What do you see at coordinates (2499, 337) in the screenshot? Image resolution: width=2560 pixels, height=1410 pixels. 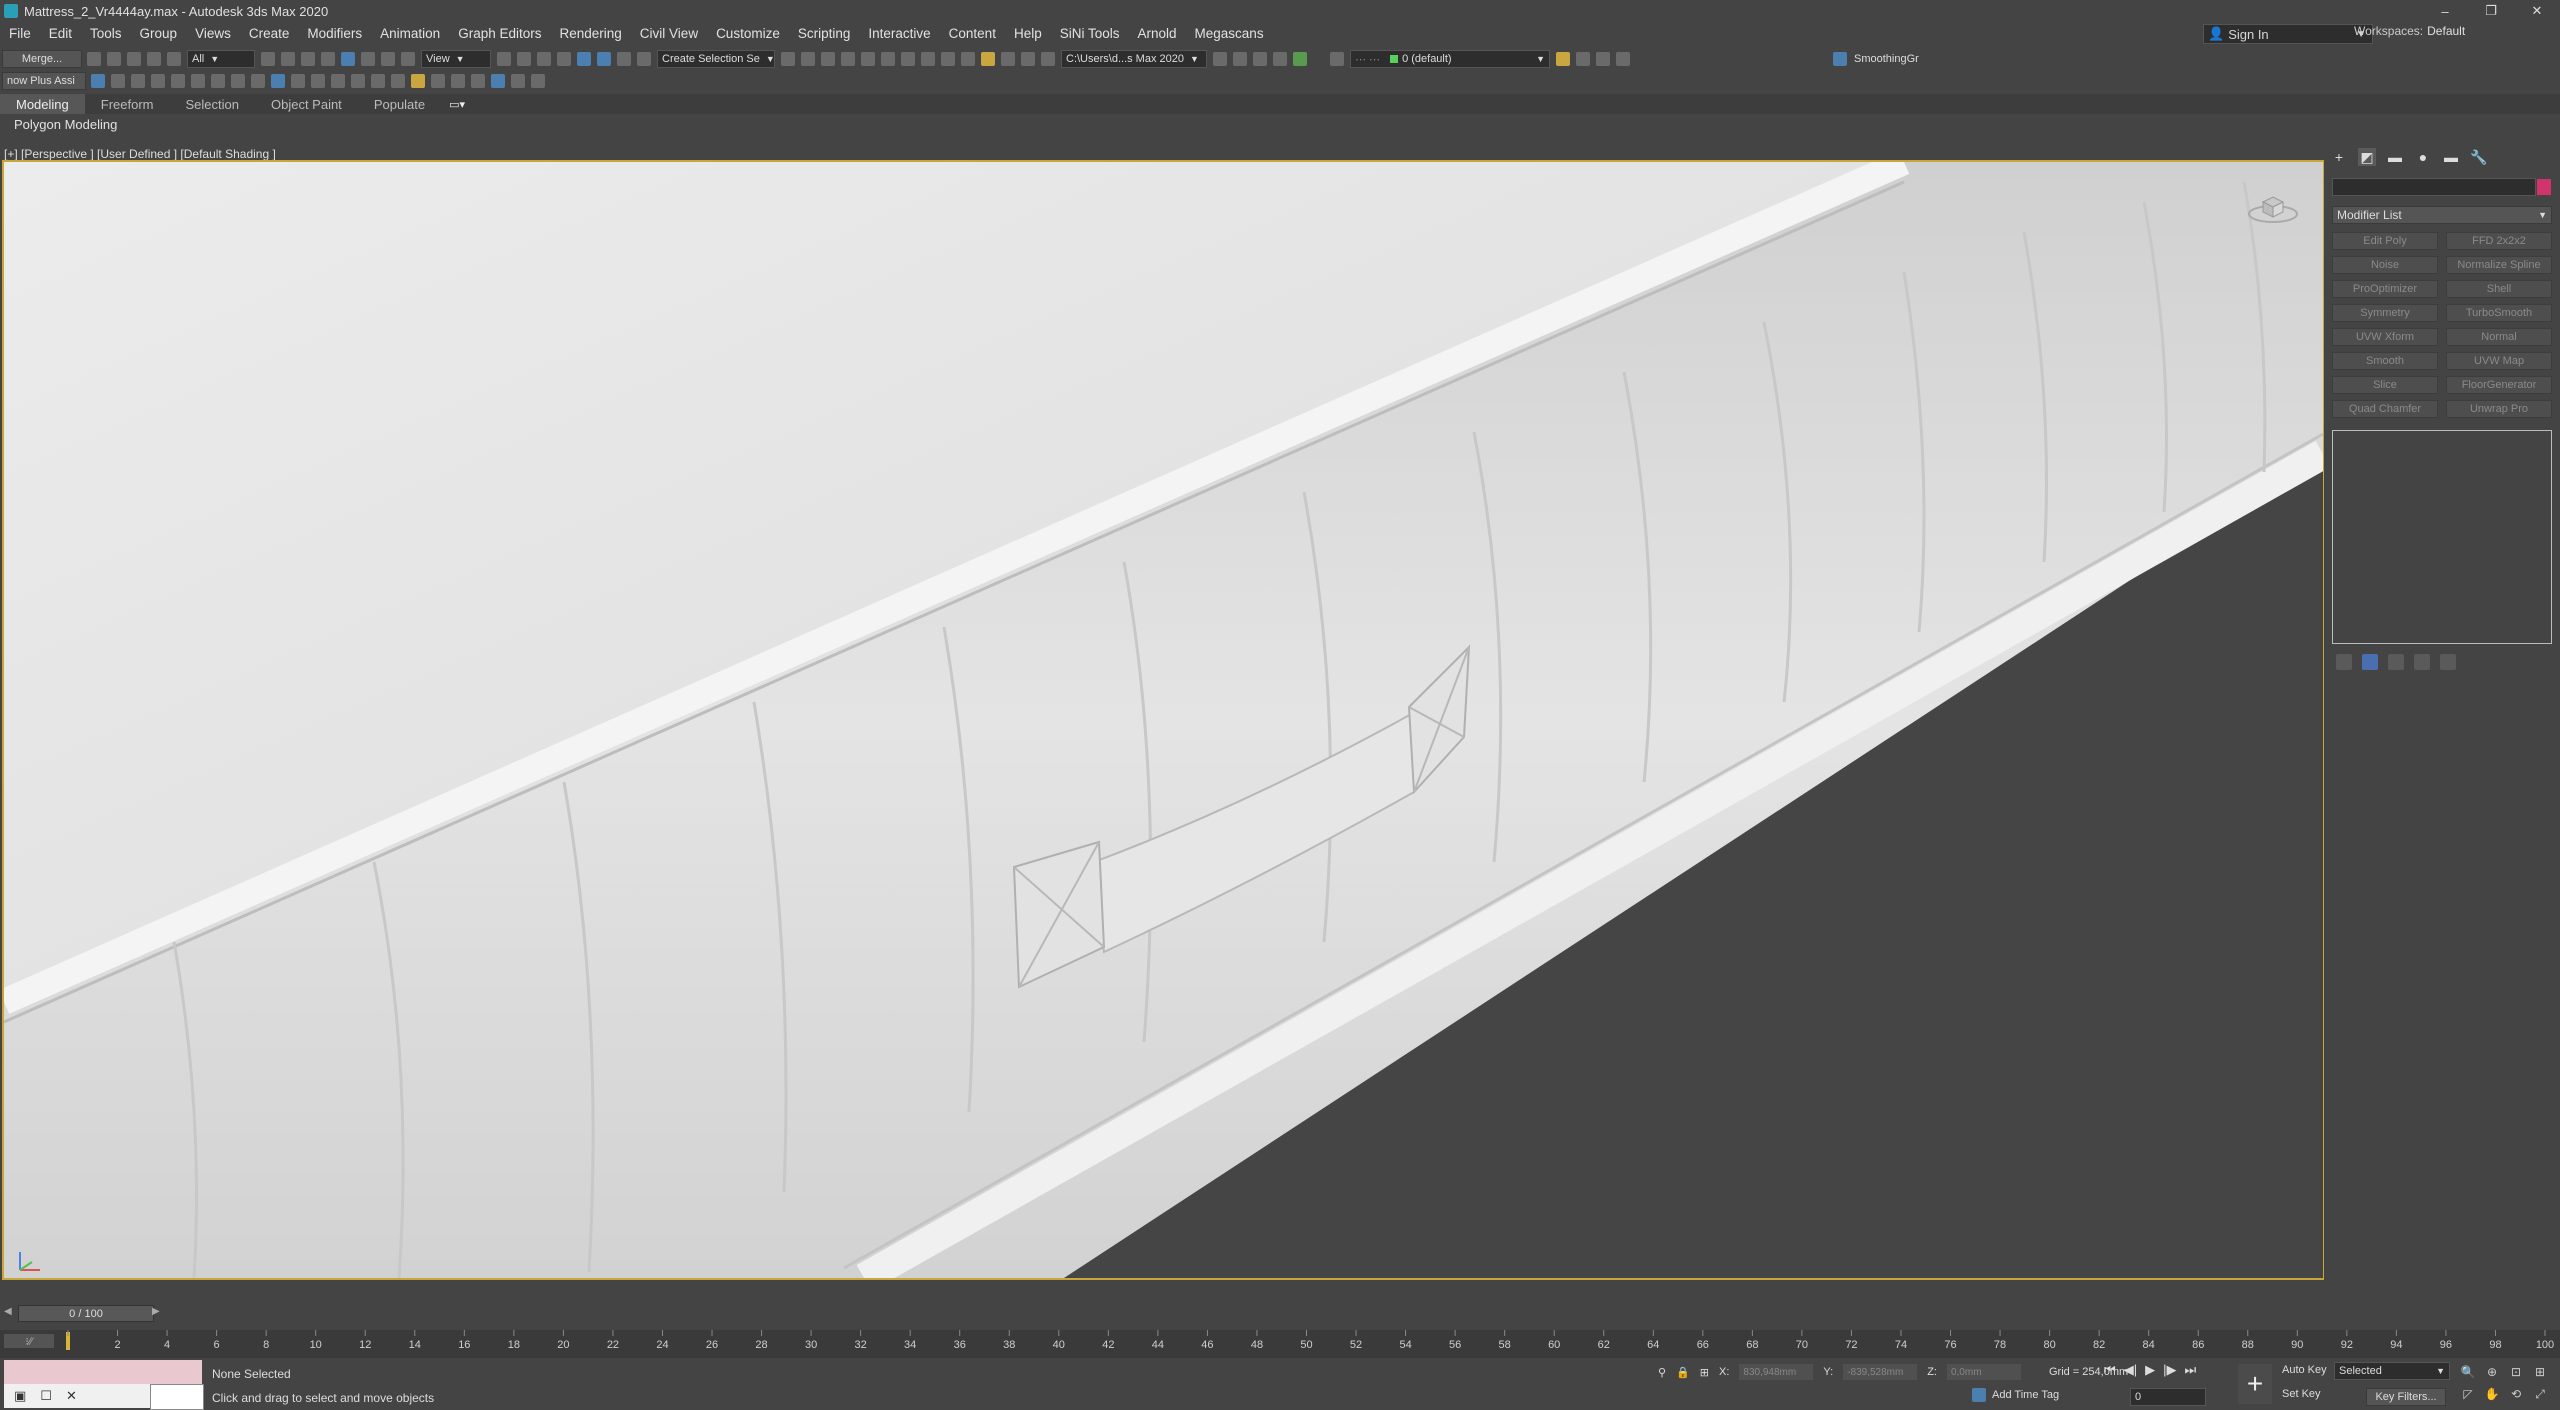 I see `modifier-normal-button: Normal` at bounding box center [2499, 337].